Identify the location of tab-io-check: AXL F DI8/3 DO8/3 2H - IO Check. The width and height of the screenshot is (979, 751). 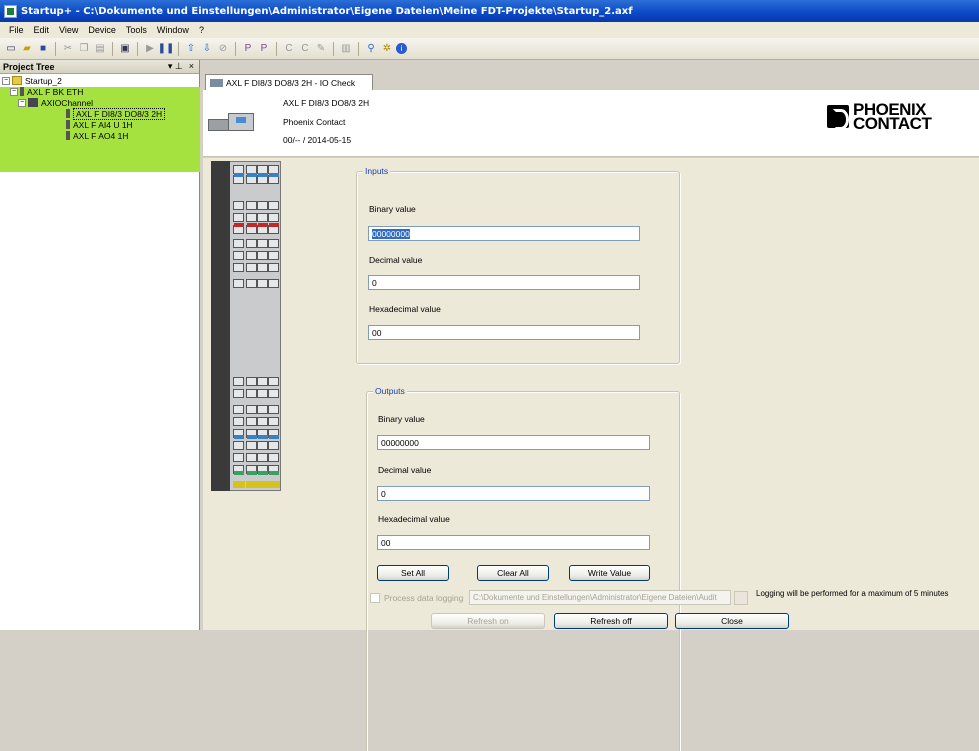
(289, 82).